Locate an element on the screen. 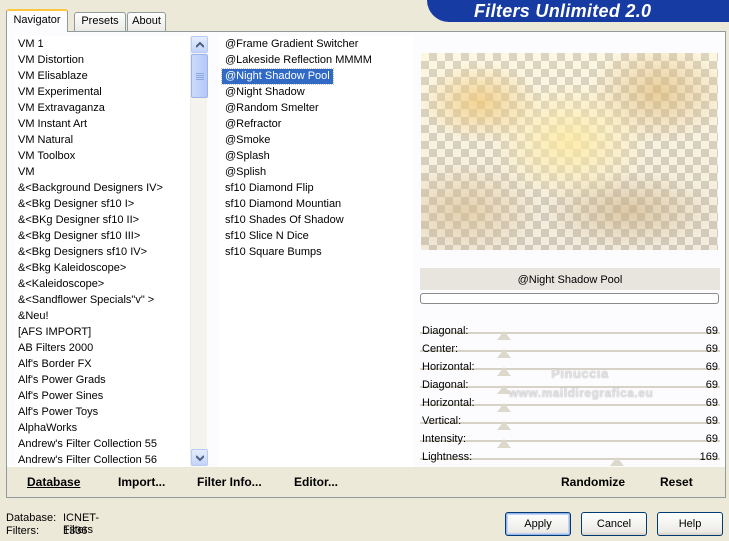 This screenshot has height=541, width=729. filter-item: sf10 Slice N Dice is located at coordinates (267, 236).